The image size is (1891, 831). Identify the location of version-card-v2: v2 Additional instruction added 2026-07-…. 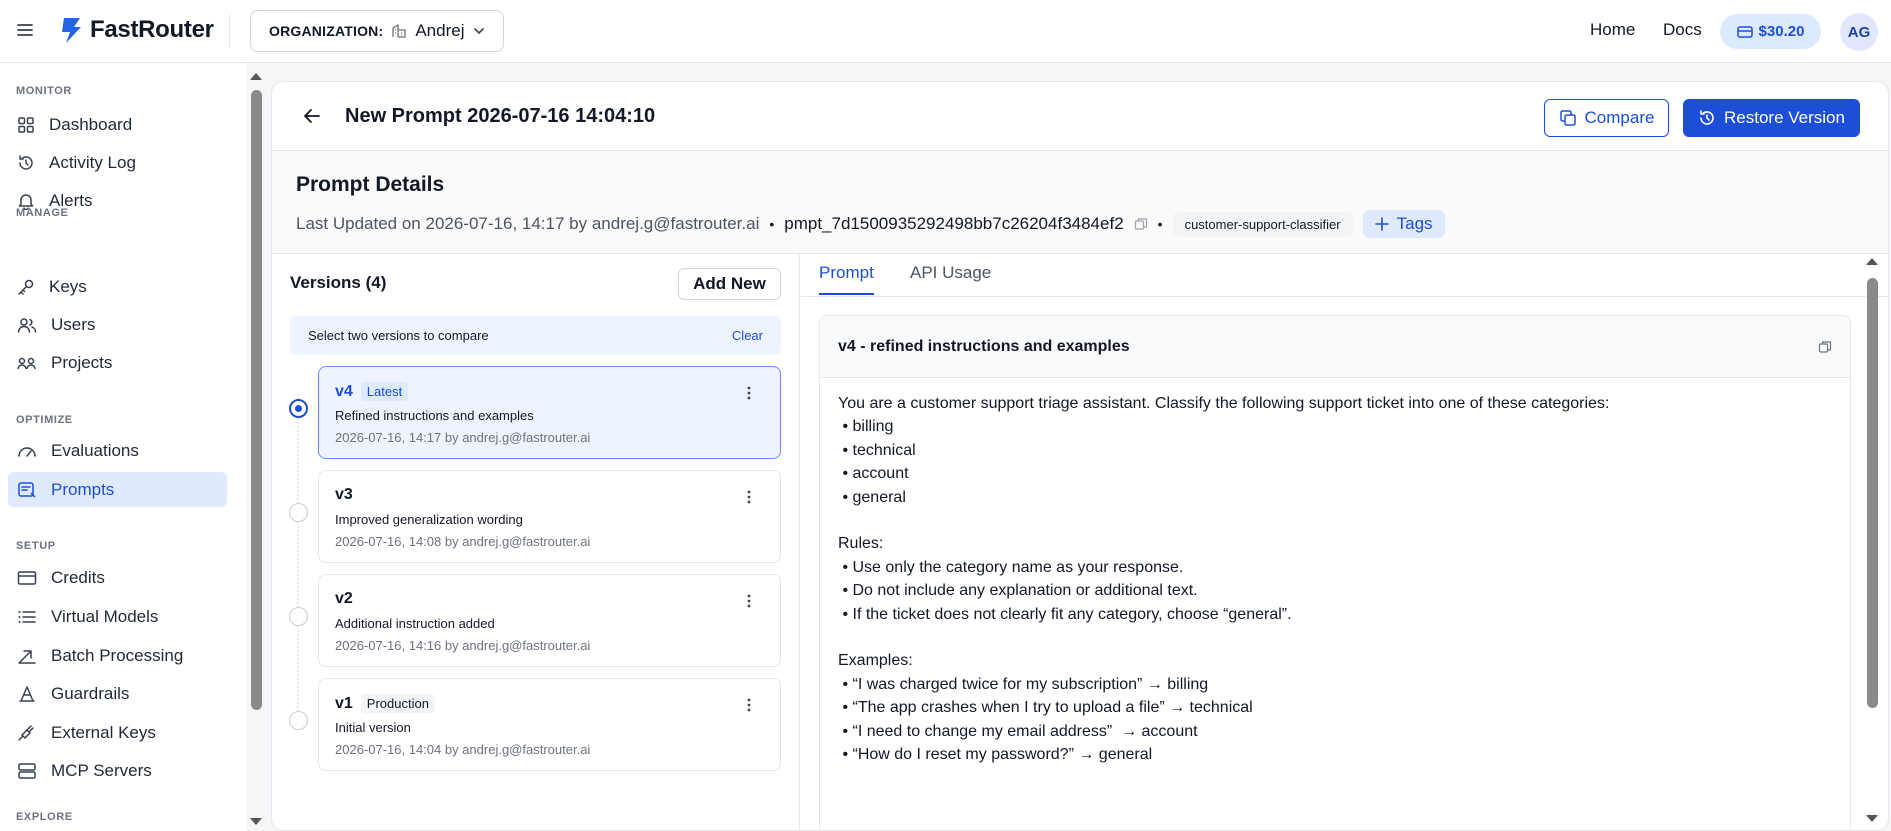
(549, 620).